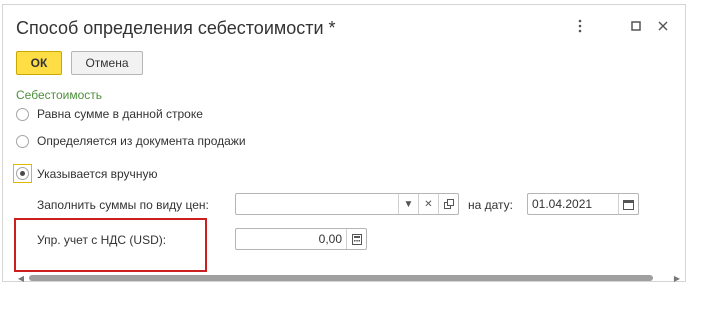  I want to click on radio-manual, so click(22, 173).